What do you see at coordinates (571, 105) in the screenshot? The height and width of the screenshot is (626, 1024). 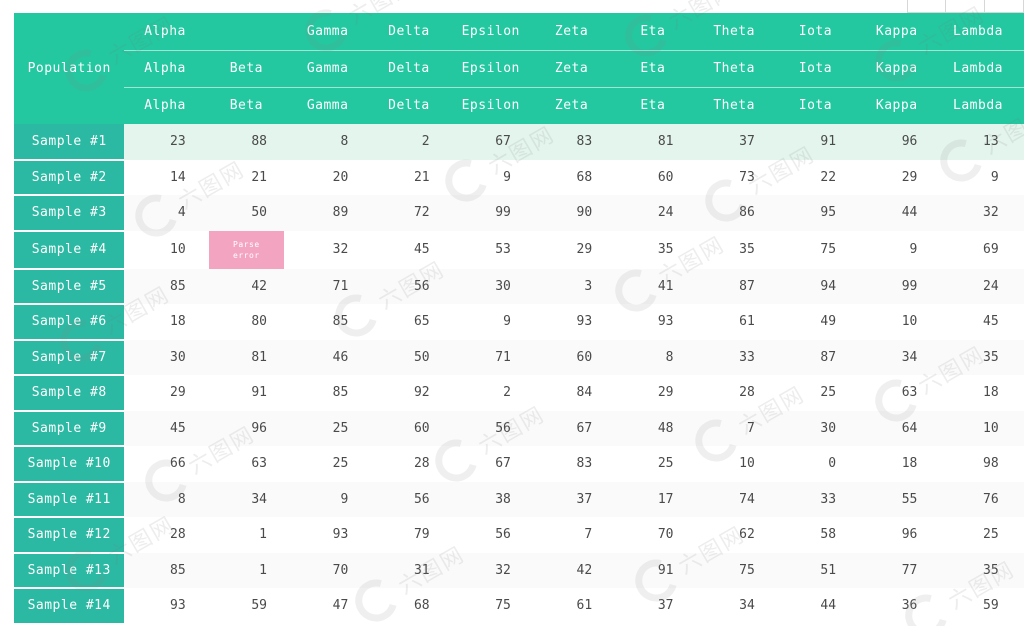 I see `column-subsubheader-zeta: Zeta` at bounding box center [571, 105].